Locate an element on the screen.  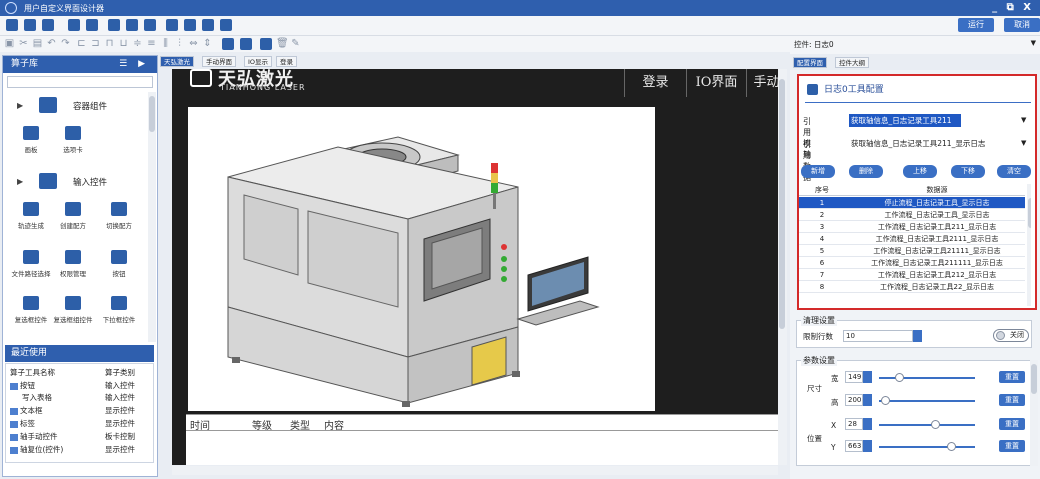
width-spinner is located at coordinates (867, 377).